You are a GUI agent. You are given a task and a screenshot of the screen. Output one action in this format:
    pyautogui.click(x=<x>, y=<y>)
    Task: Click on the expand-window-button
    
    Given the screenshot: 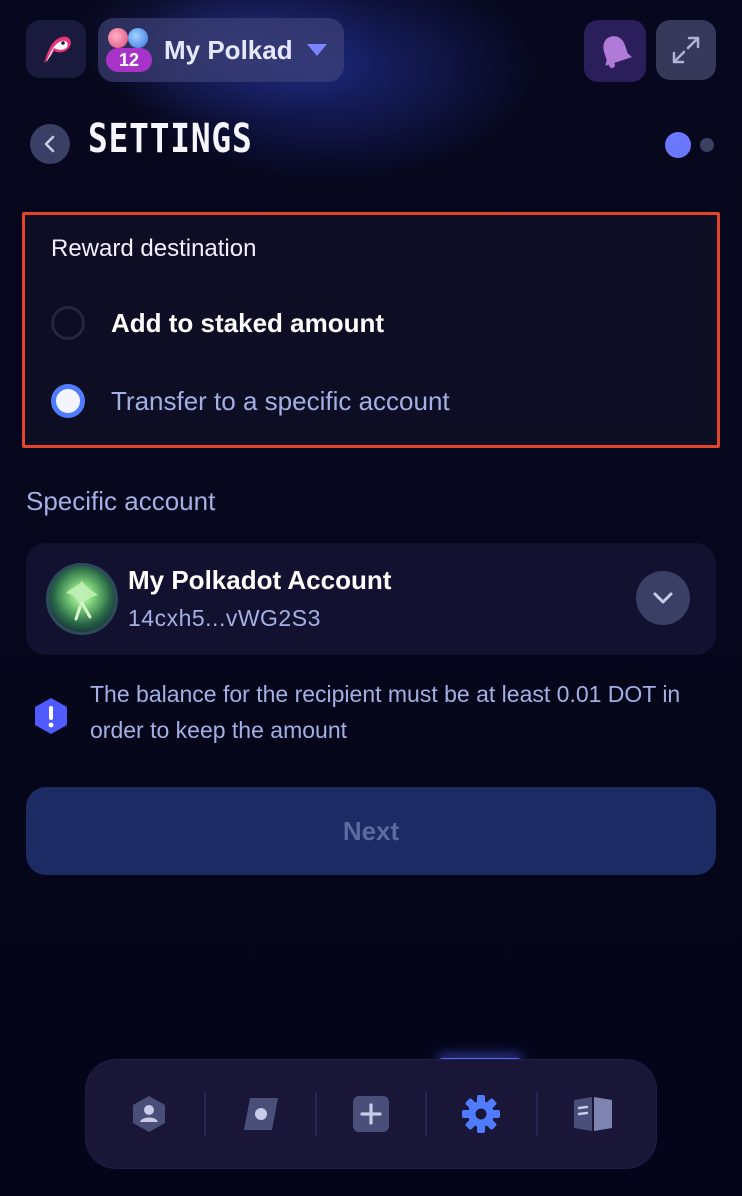 What is the action you would take?
    pyautogui.click(x=686, y=50)
    